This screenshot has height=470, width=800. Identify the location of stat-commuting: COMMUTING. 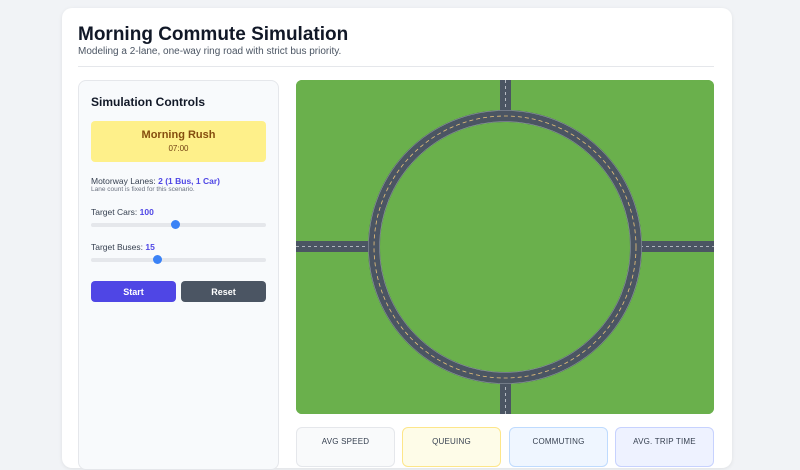
(558, 447).